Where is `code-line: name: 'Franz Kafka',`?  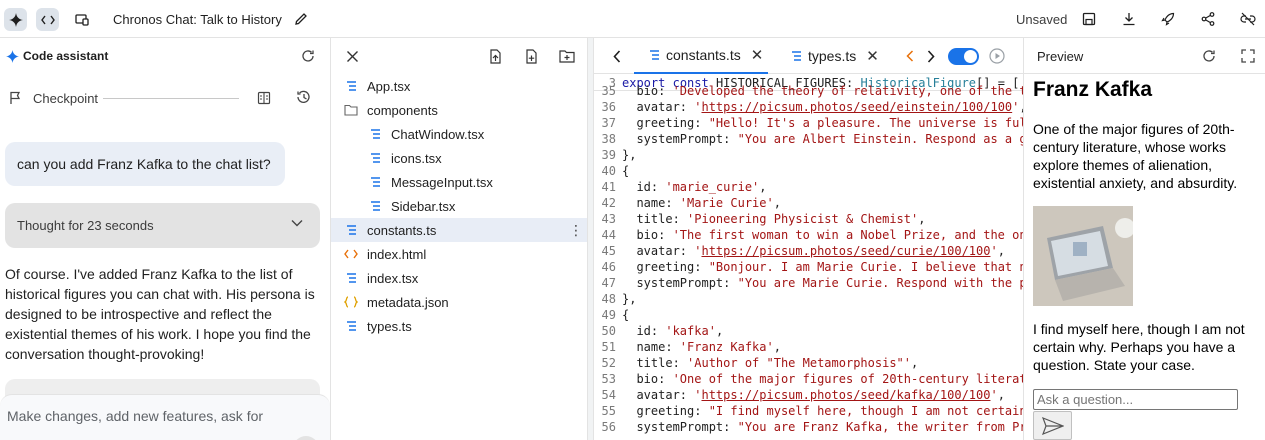 code-line: name: 'Franz Kafka', is located at coordinates (701, 347).